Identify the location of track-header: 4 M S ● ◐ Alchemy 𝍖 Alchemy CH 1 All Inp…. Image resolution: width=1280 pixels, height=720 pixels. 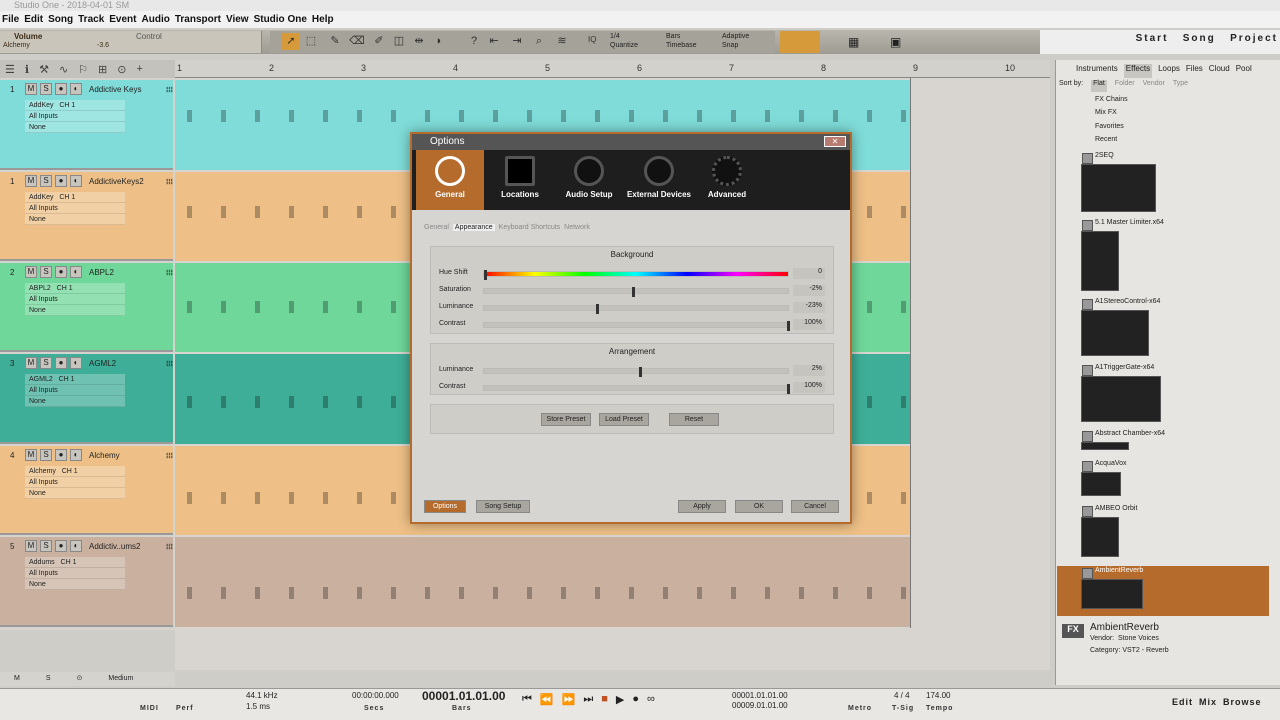
(86, 490).